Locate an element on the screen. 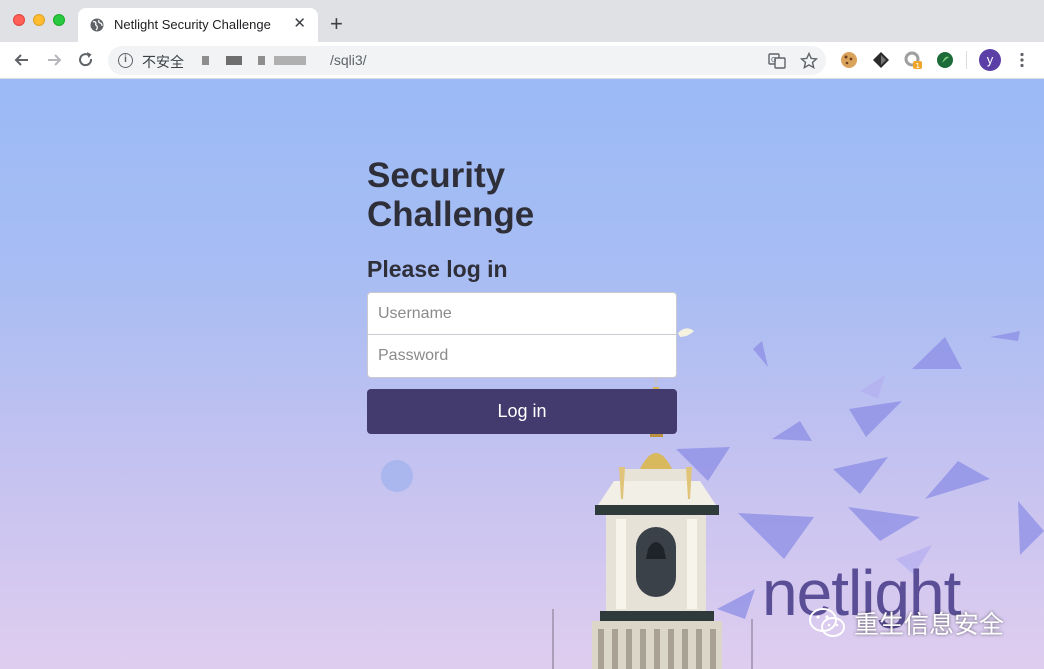  password-input is located at coordinates (522, 356).